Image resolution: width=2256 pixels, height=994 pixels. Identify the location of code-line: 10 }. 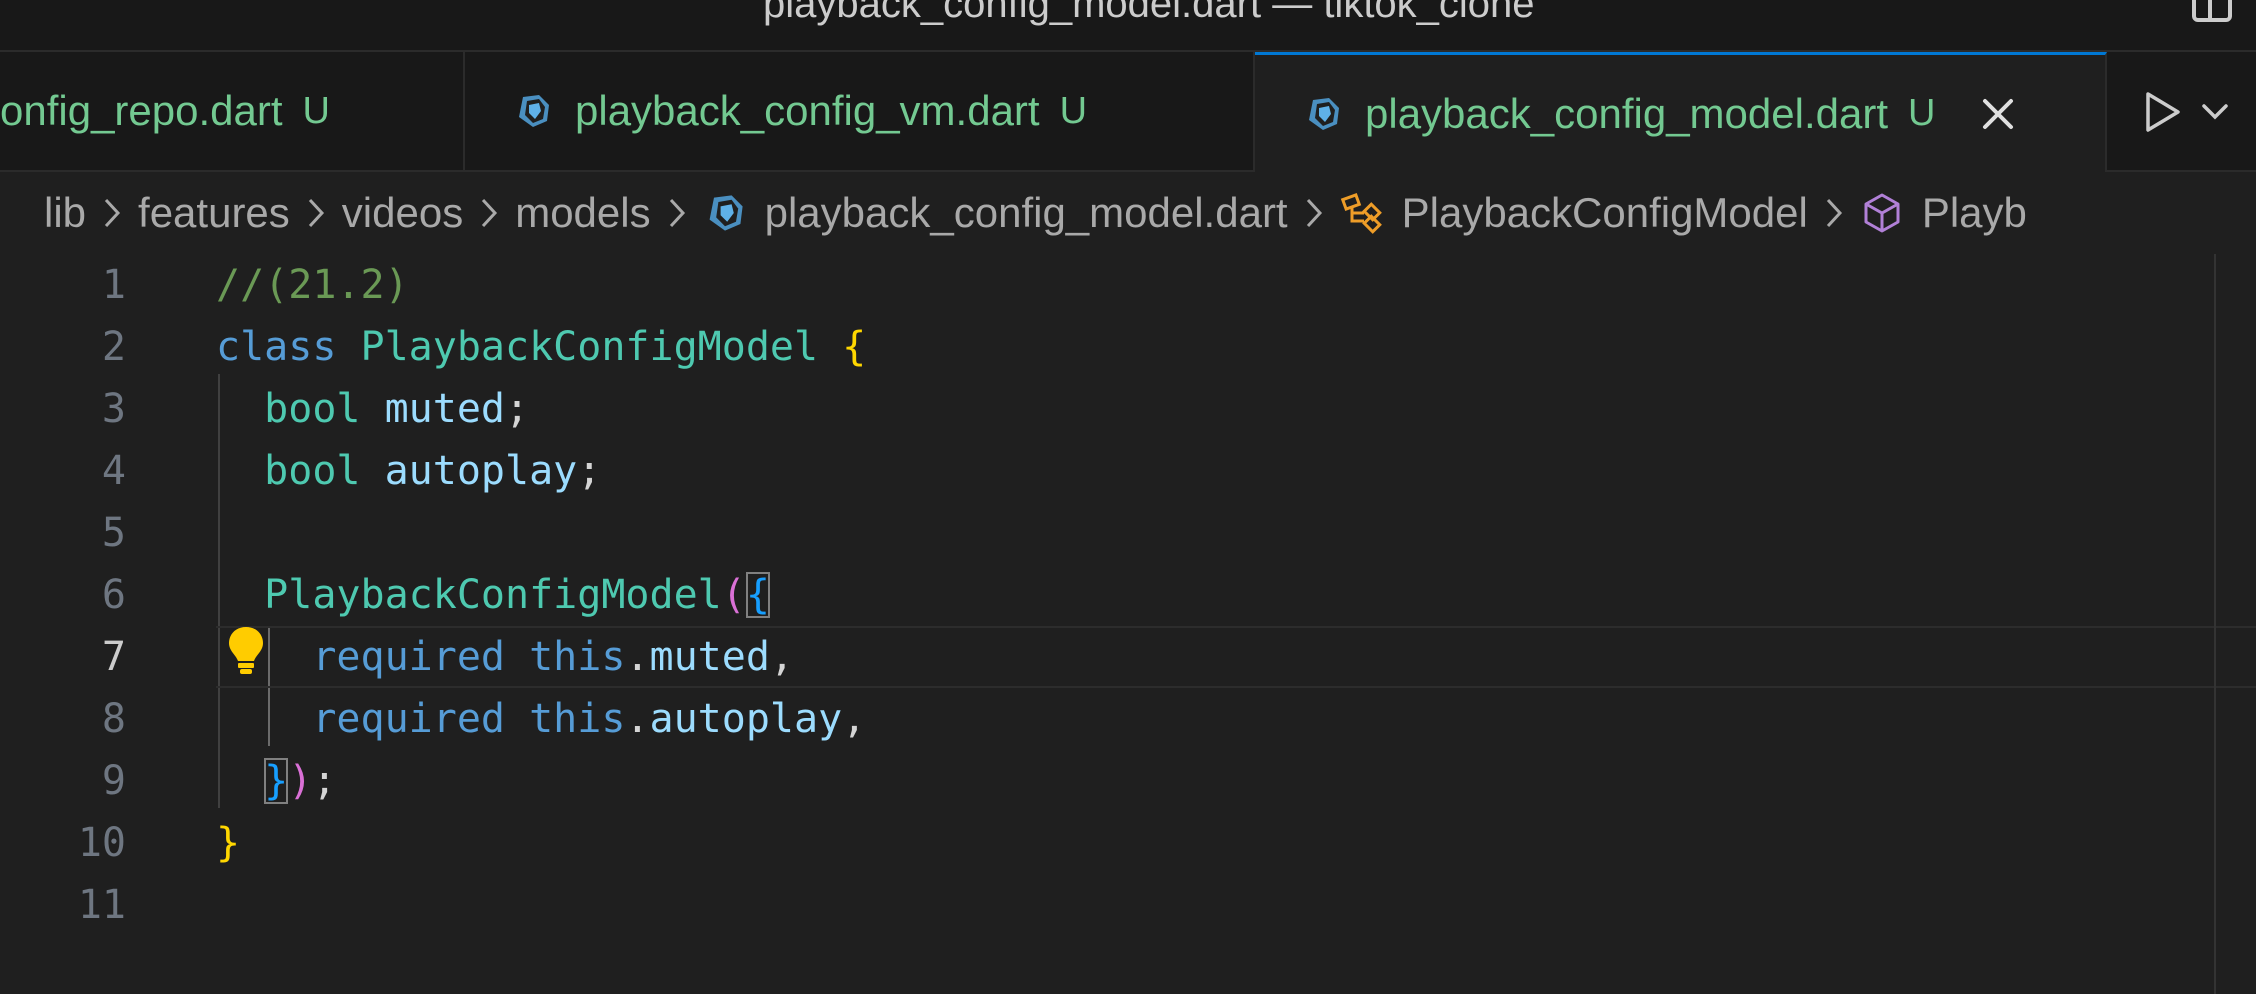
(1128, 843).